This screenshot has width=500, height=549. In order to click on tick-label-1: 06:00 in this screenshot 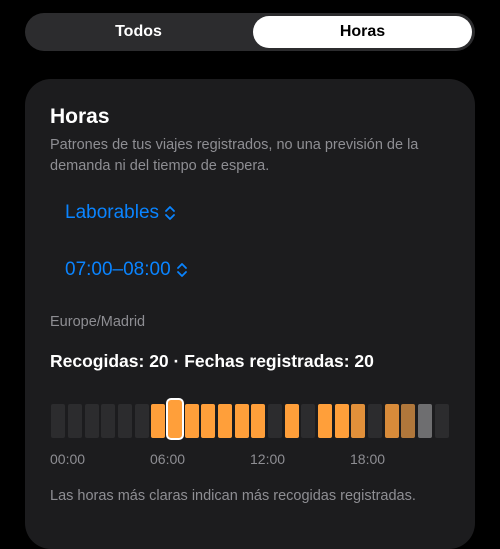, I will do `click(168, 459)`.